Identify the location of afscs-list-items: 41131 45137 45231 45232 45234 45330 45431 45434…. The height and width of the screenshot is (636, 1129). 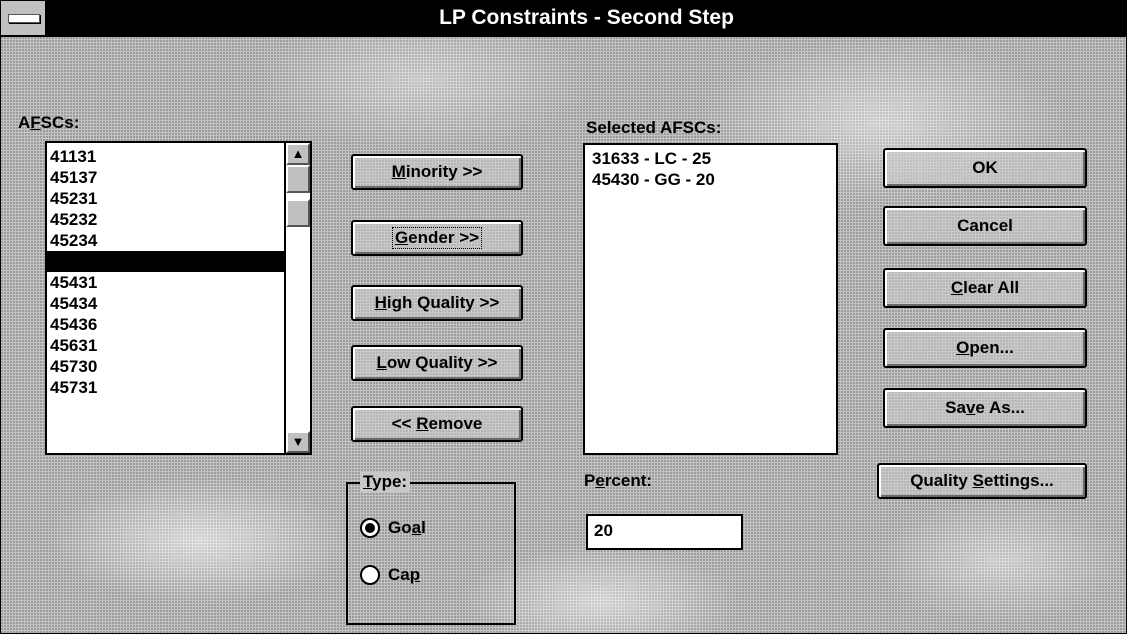
(165, 272).